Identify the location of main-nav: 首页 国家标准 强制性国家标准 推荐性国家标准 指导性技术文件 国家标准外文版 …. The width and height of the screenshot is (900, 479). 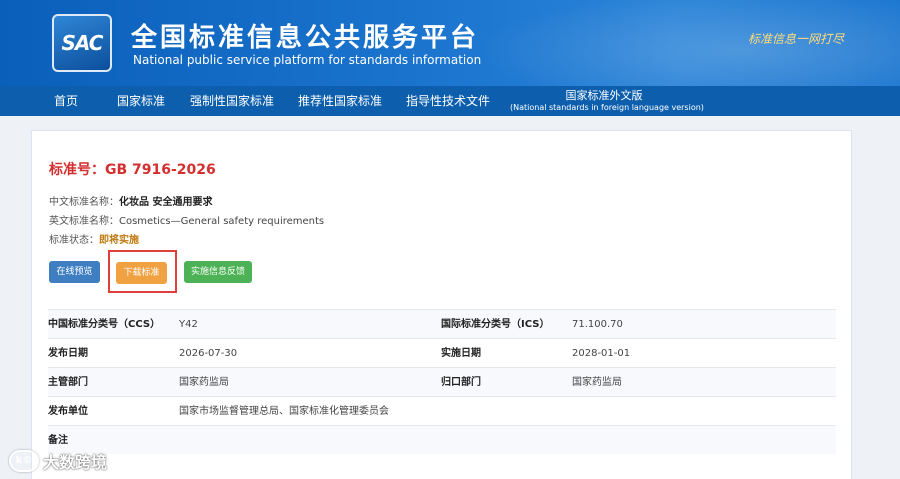
(450, 101).